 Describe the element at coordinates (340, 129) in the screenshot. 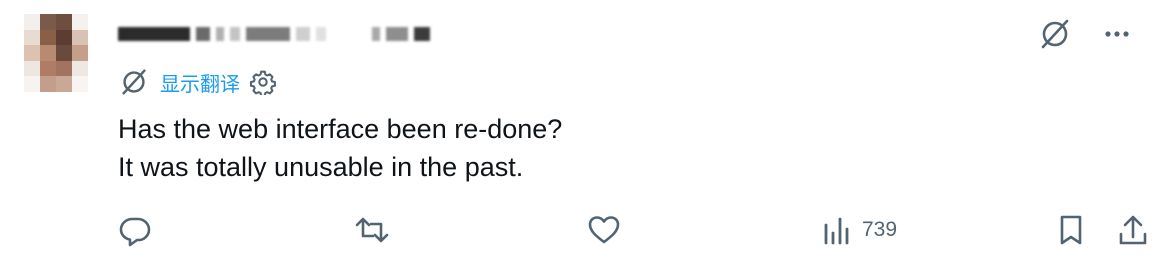

I see `tweet-text-line: Has the web interface been re-done?` at that location.